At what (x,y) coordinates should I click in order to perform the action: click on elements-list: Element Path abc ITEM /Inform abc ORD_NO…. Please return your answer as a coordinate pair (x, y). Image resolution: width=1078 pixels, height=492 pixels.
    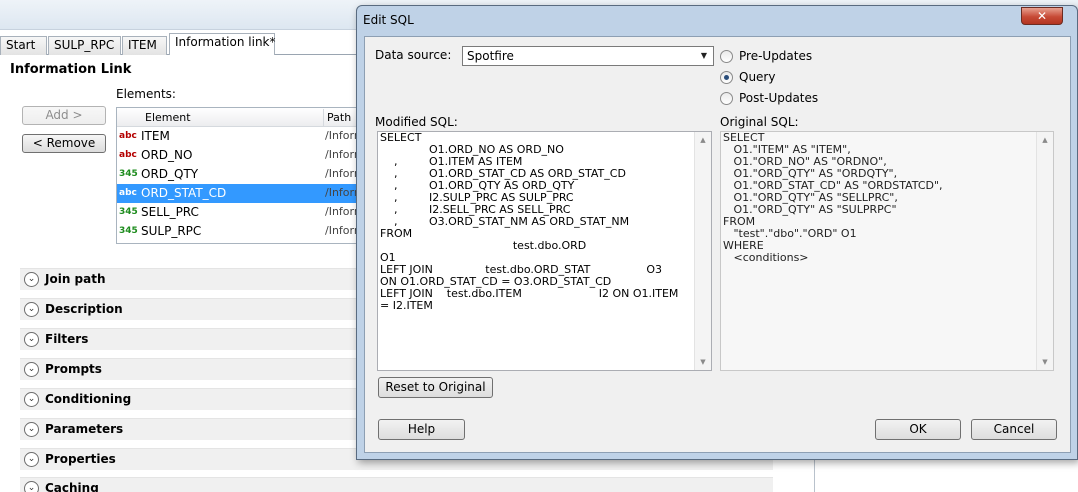
    Looking at the image, I should click on (241, 175).